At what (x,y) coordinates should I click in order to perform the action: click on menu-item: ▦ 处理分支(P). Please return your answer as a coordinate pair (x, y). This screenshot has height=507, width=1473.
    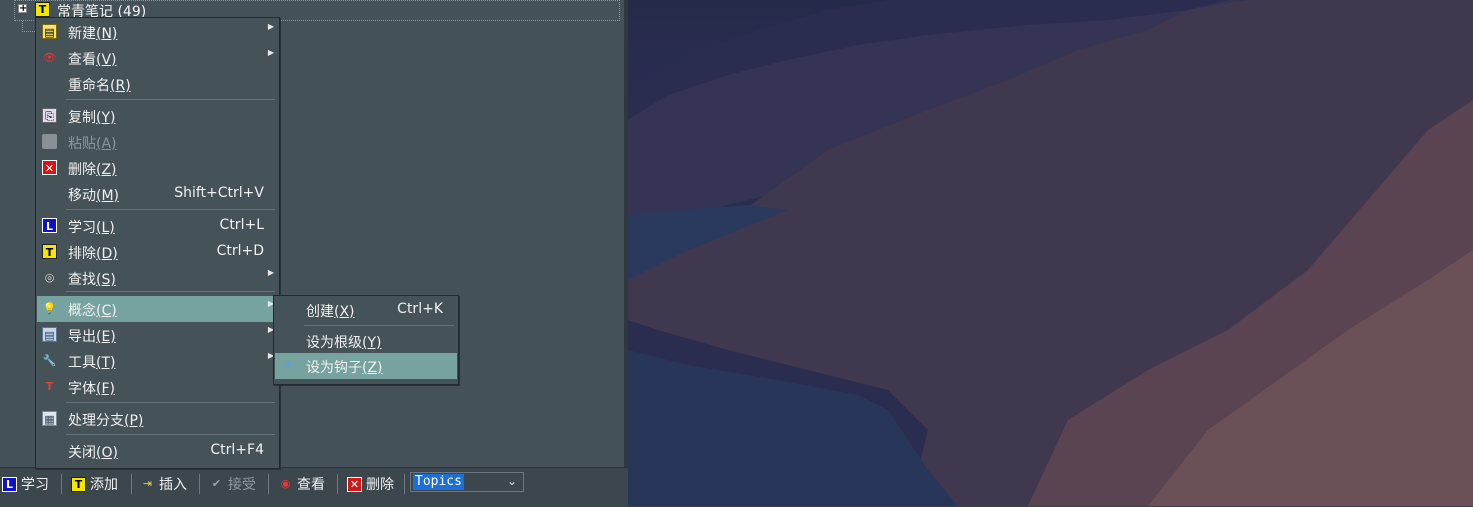
    Looking at the image, I should click on (157, 419).